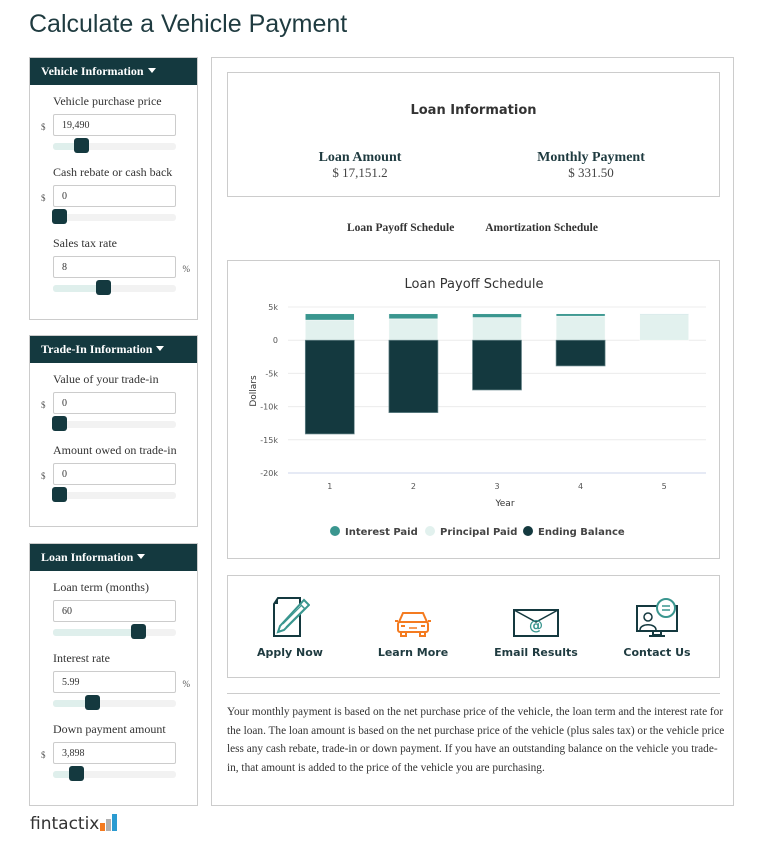 Image resolution: width=765 pixels, height=855 pixels. I want to click on cash-rebate-or-cash-back-input, so click(114, 196).